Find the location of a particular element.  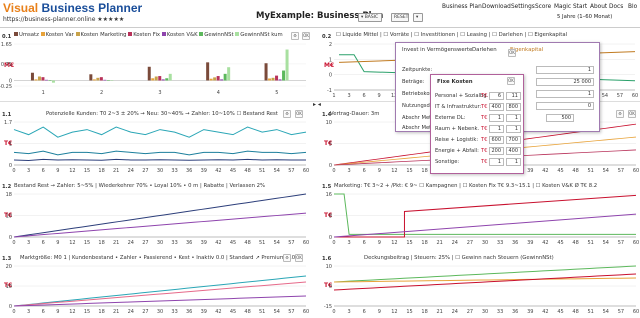

x-tick-label: 33 is located at coordinates (500, 243).